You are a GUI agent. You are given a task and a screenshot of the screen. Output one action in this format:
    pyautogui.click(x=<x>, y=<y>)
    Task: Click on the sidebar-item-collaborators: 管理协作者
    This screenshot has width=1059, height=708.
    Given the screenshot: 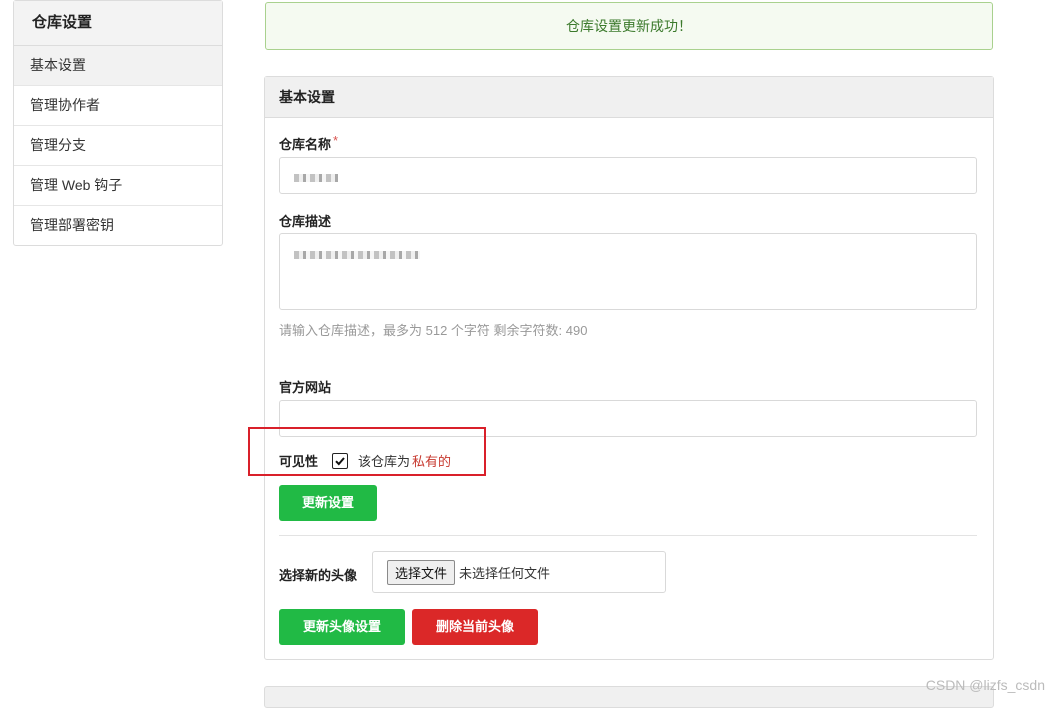 What is the action you would take?
    pyautogui.click(x=118, y=106)
    